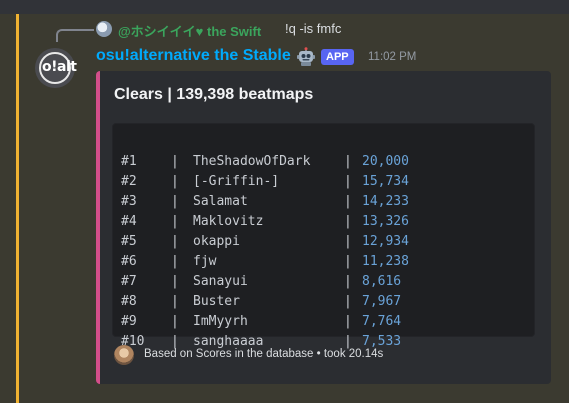 The image size is (569, 403). I want to click on leaderboard-row: #1 | TheShadowOfDark | 20,000, so click(265, 150).